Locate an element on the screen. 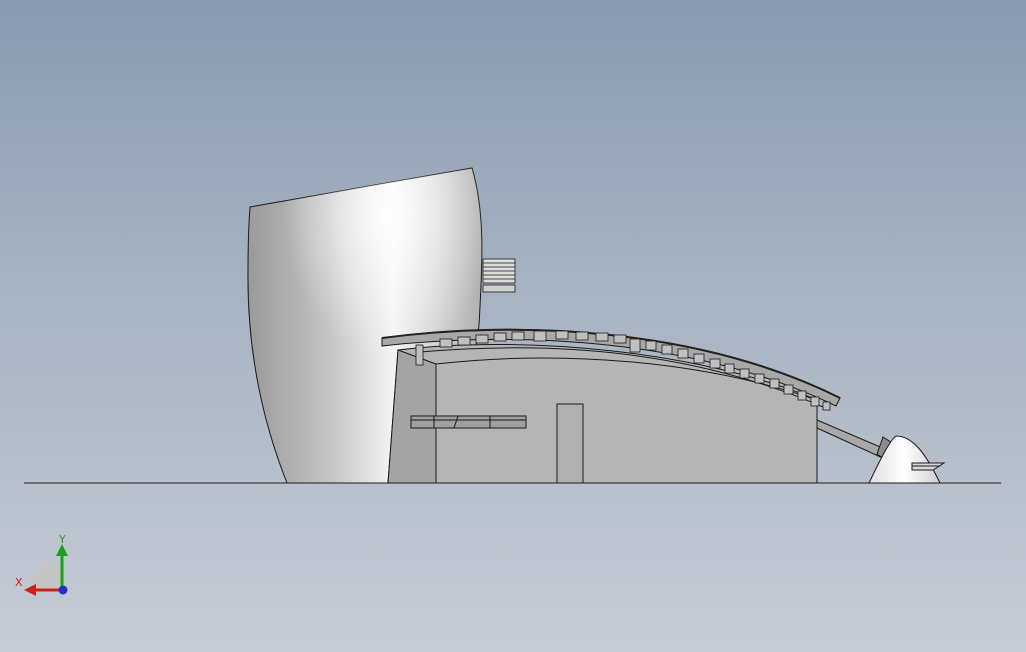 This screenshot has width=1026, height=652. axis-triad: Y X is located at coordinates (41, 564).